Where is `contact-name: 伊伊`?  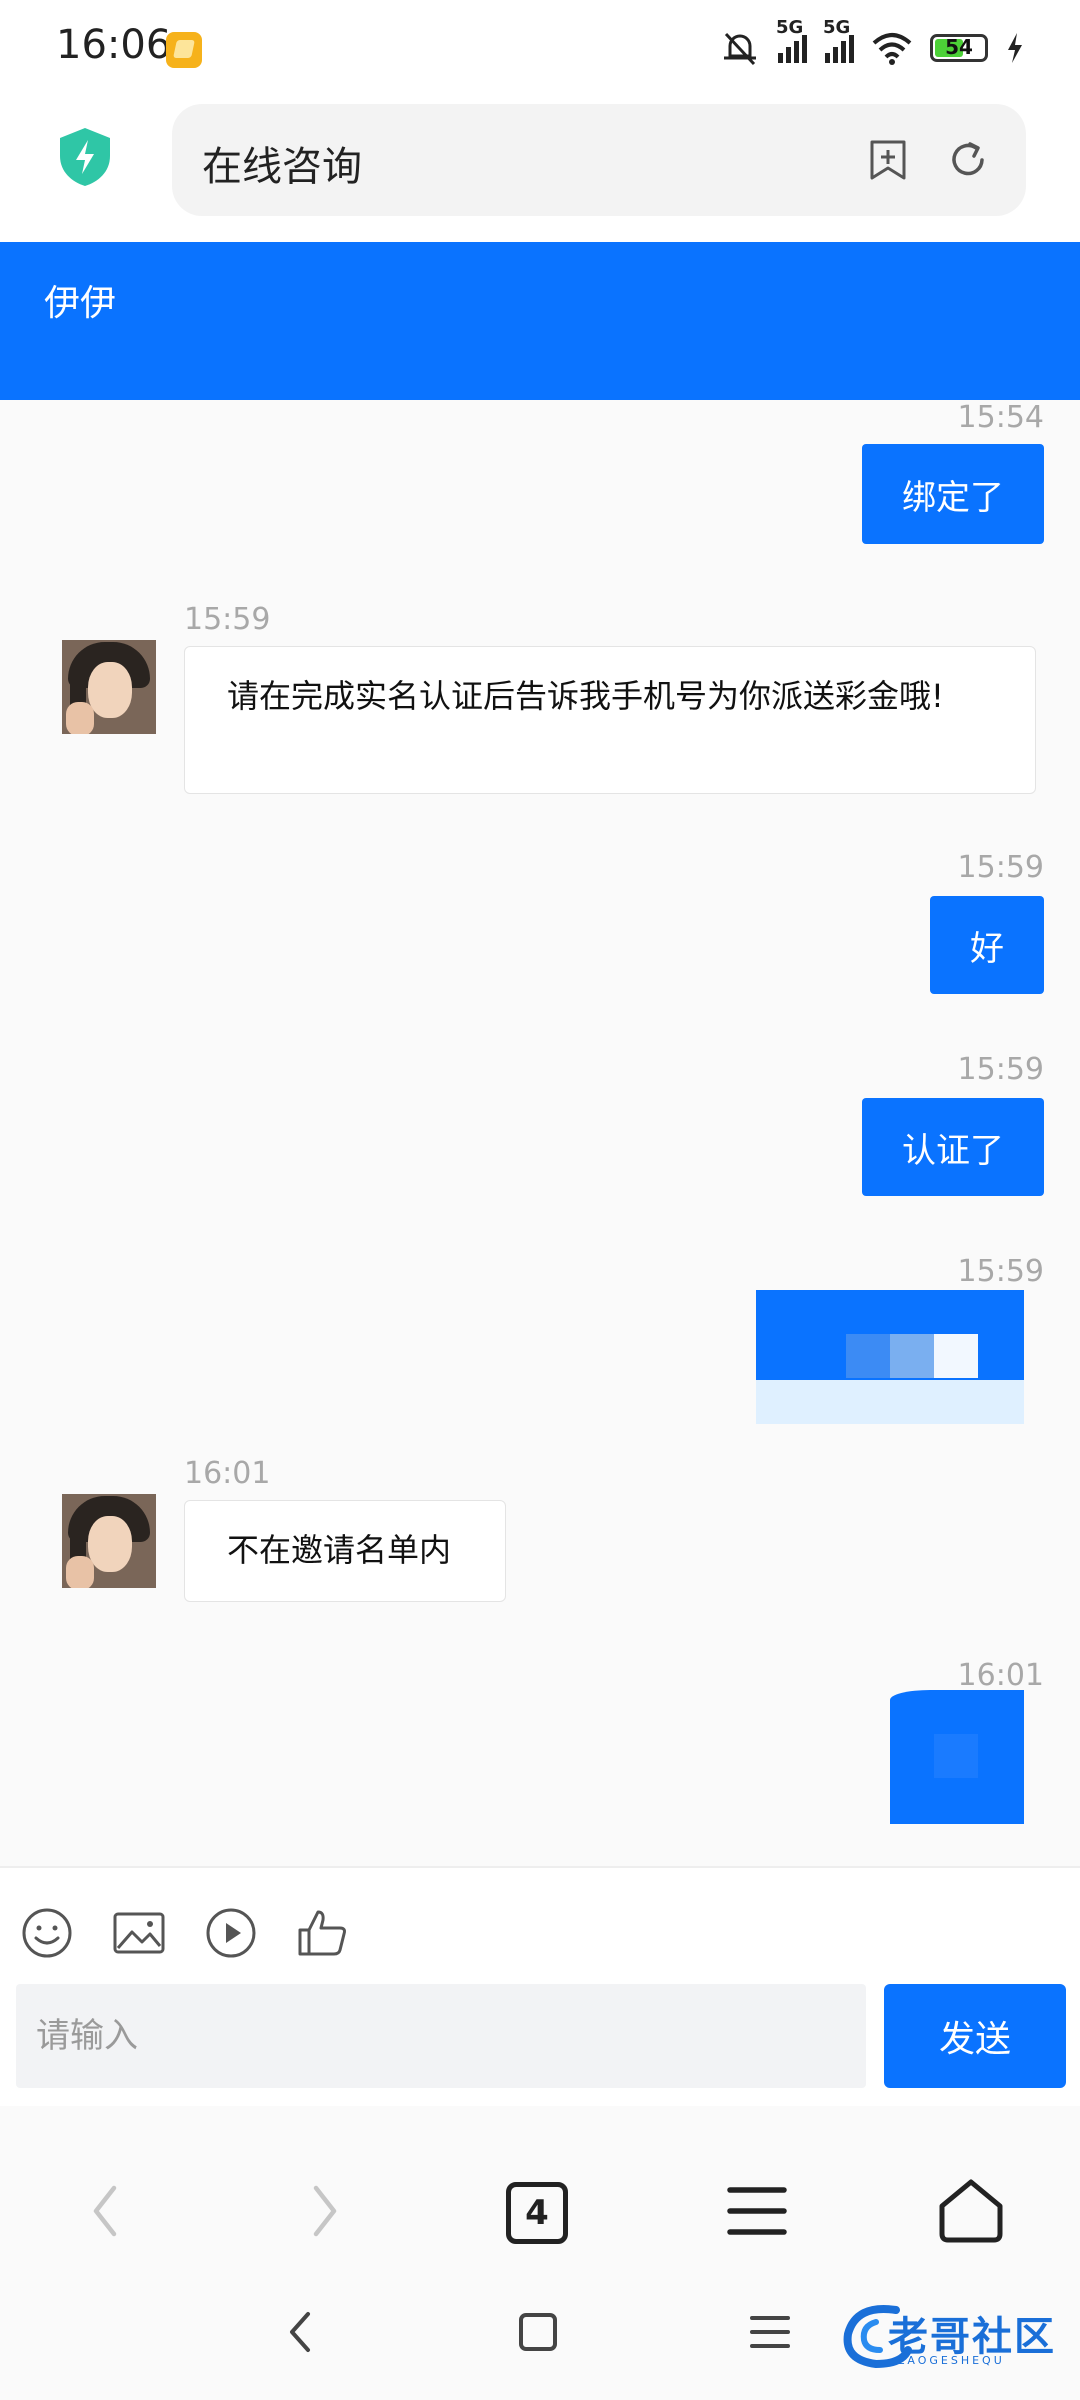 contact-name: 伊伊 is located at coordinates (80, 303).